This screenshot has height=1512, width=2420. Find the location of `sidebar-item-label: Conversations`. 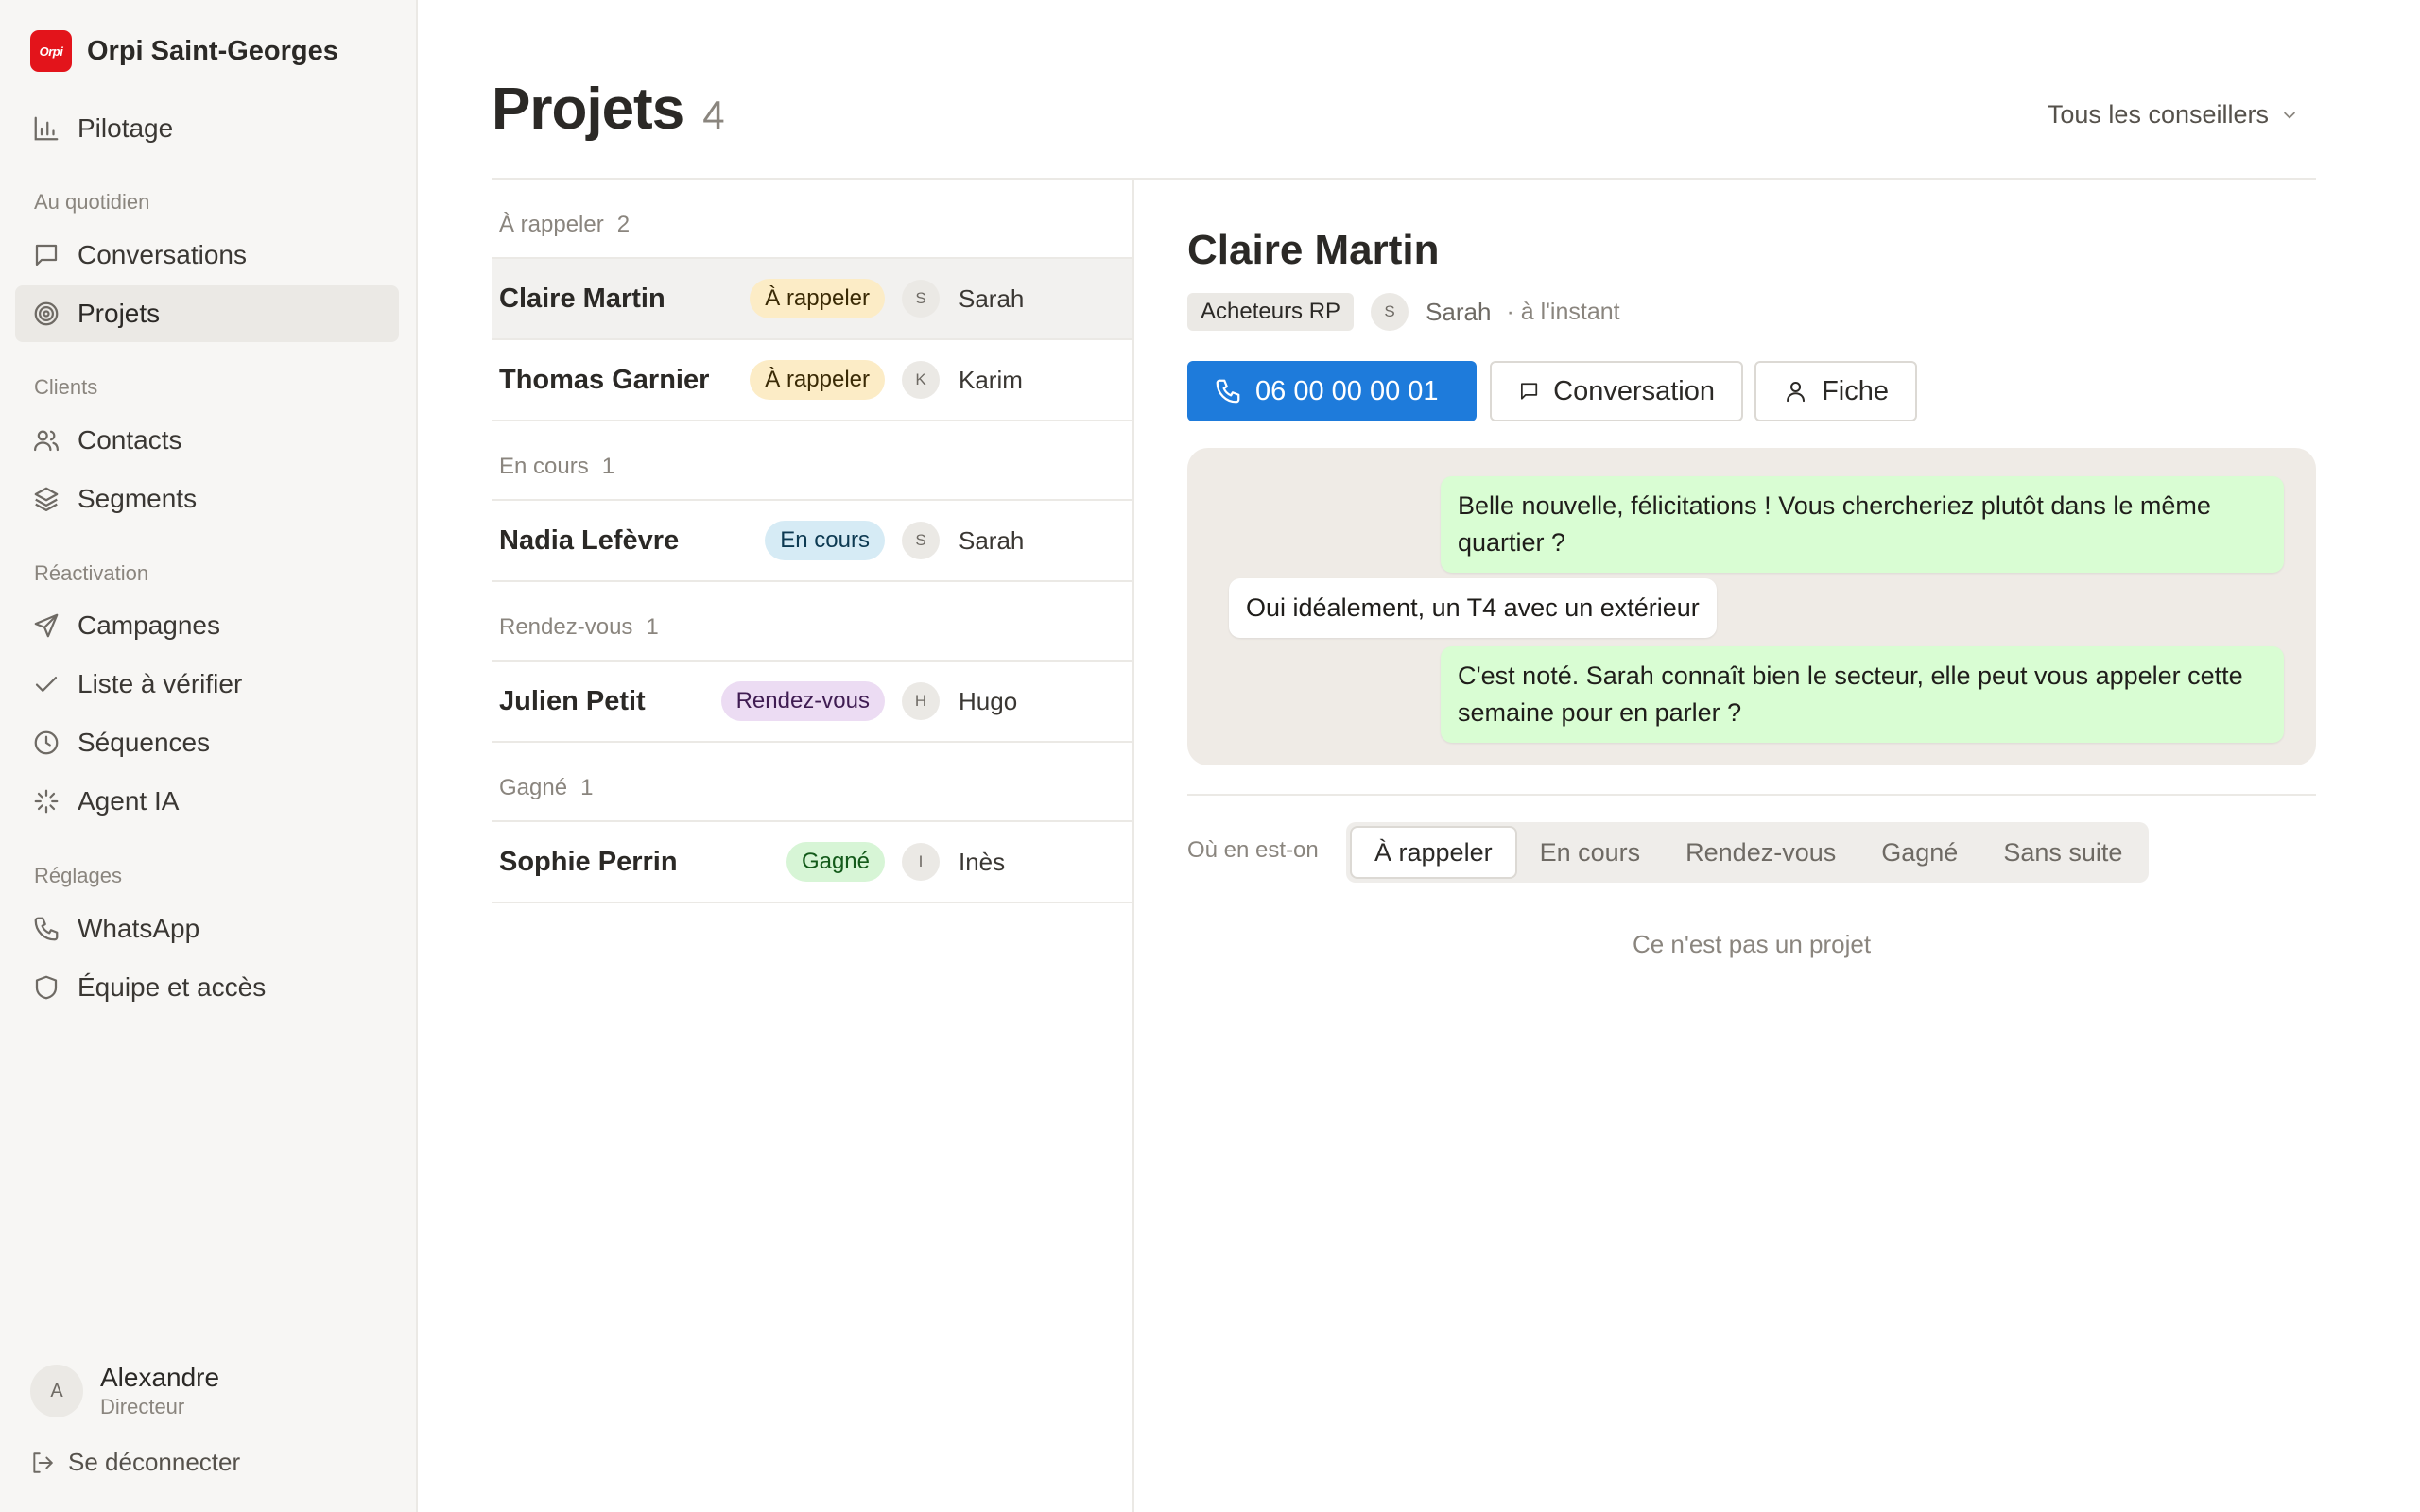

sidebar-item-label: Conversations is located at coordinates (162, 254).